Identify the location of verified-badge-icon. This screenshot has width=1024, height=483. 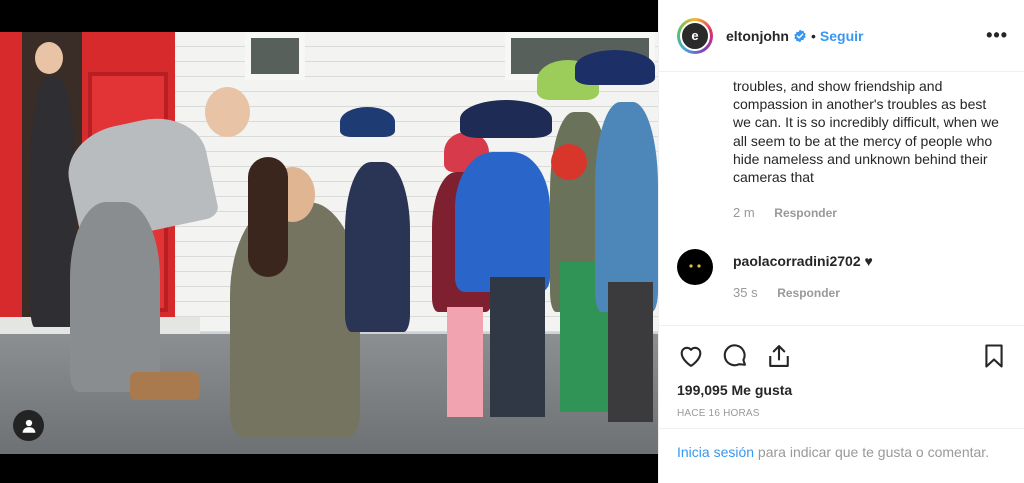
(800, 35).